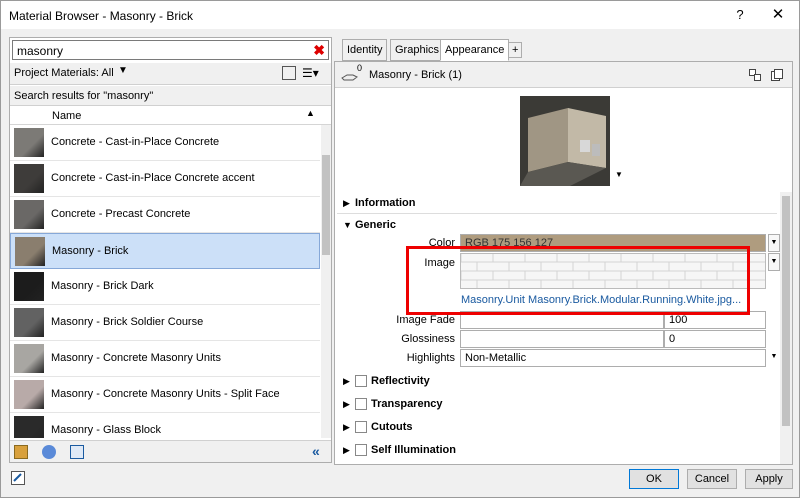 This screenshot has height=498, width=800. I want to click on material-name: Concrete - Cast-in-Place Concrete accent, so click(153, 178).